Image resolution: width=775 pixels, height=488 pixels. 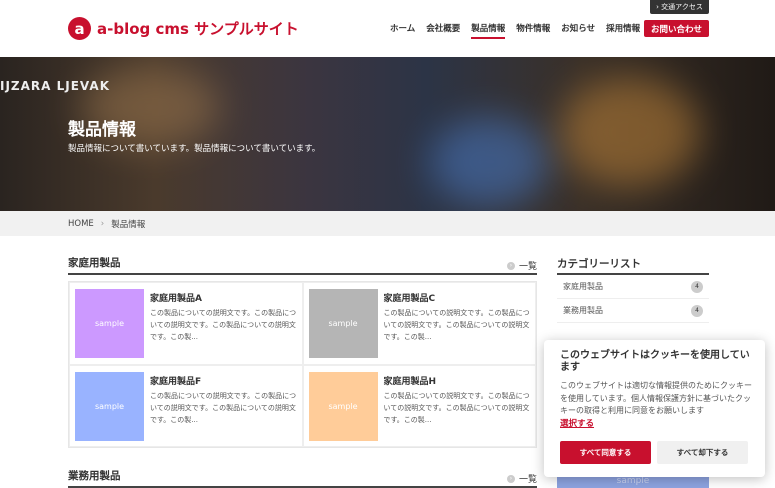 What do you see at coordinates (94, 263) in the screenshot?
I see `section-title: 家庭用製品` at bounding box center [94, 263].